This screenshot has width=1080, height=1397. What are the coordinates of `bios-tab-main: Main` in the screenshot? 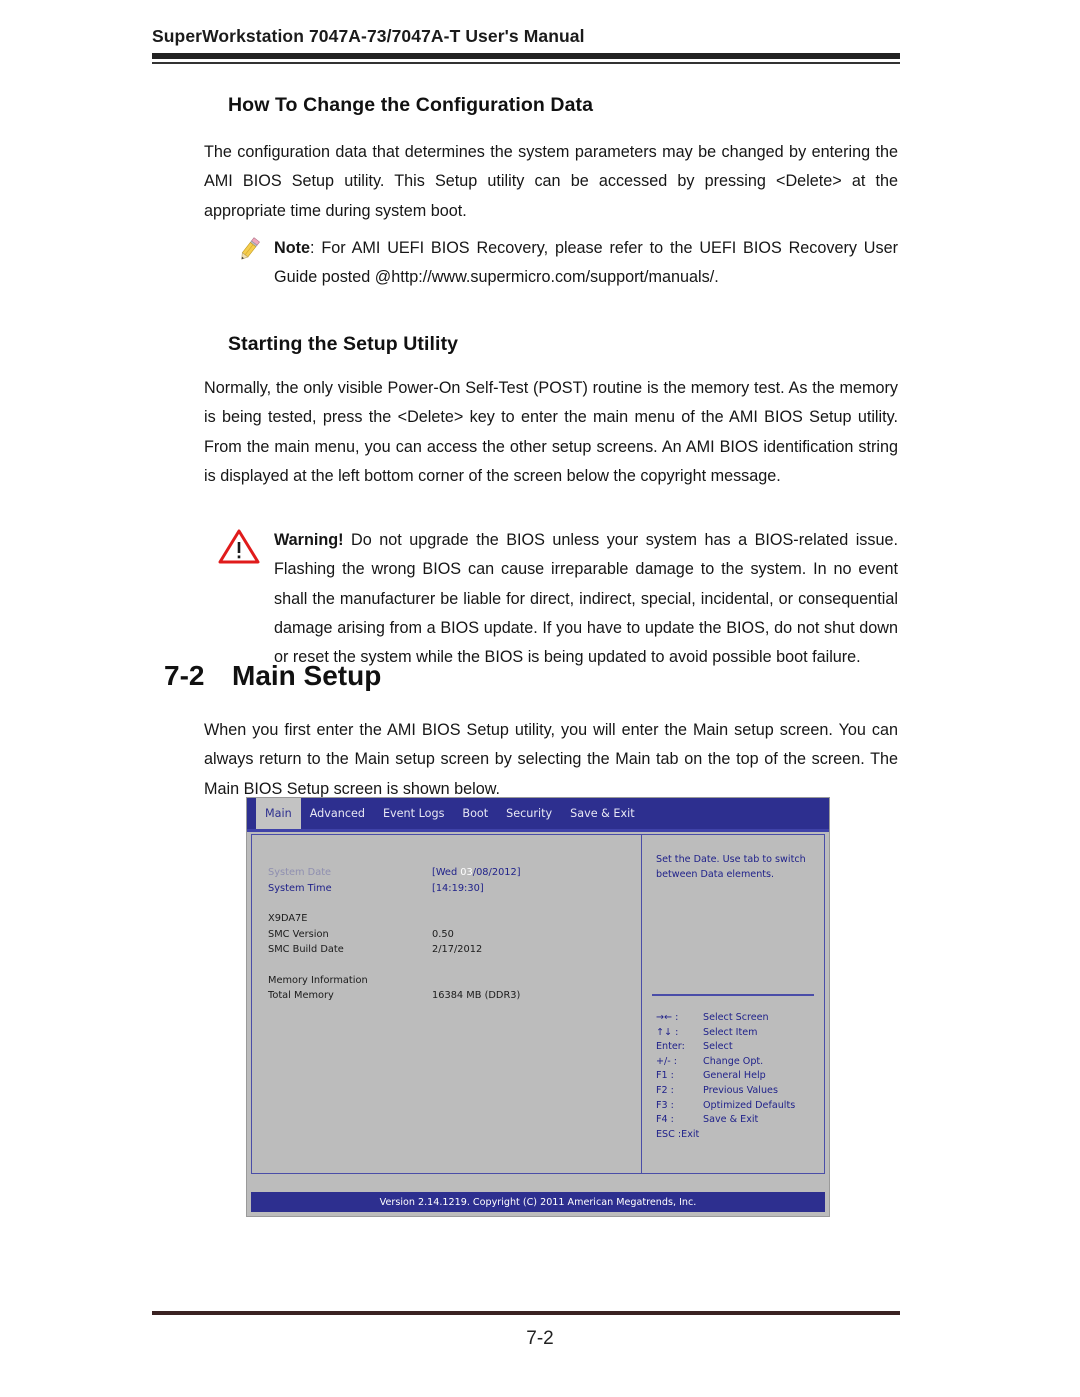 It's located at (278, 813).